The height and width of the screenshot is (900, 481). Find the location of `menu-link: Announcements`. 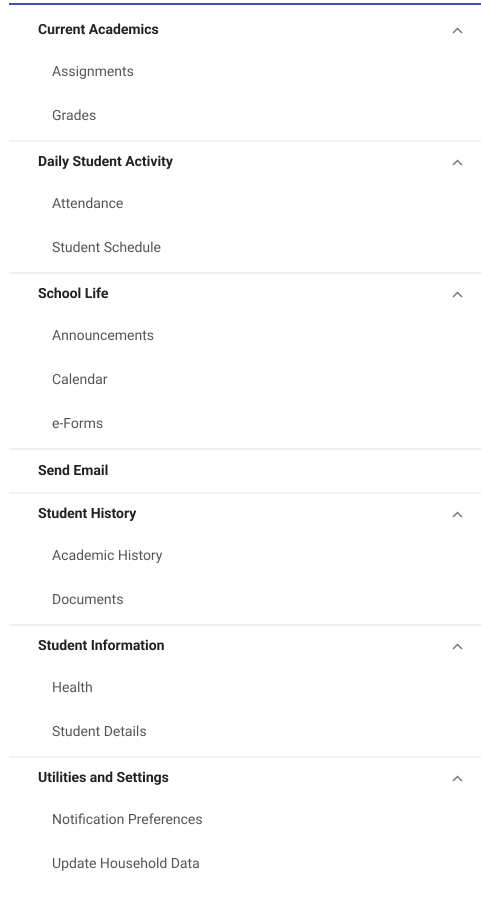

menu-link: Announcements is located at coordinates (103, 336).